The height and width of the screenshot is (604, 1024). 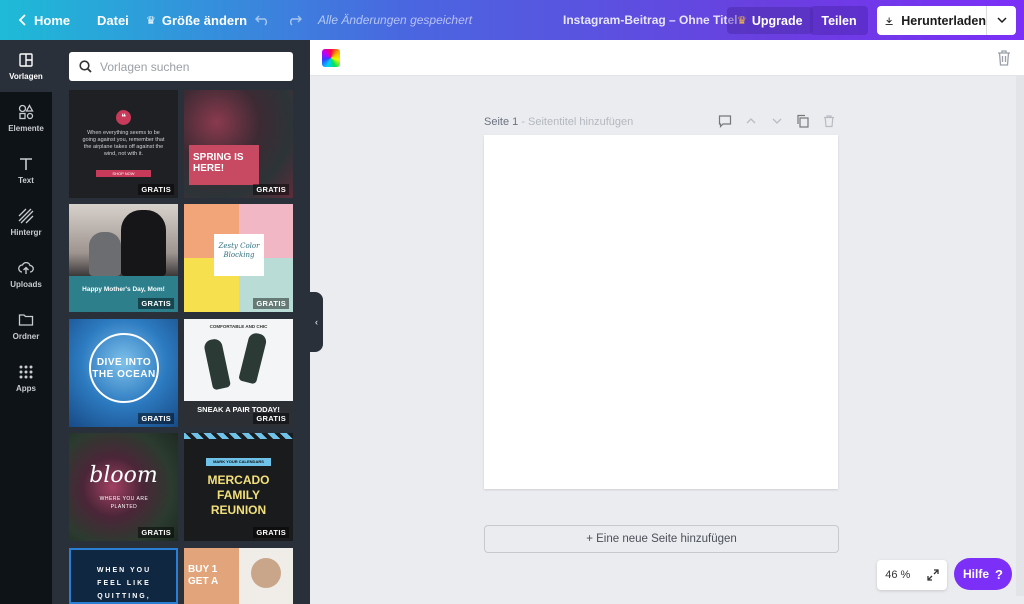 I want to click on download-icon, so click(x=889, y=20).